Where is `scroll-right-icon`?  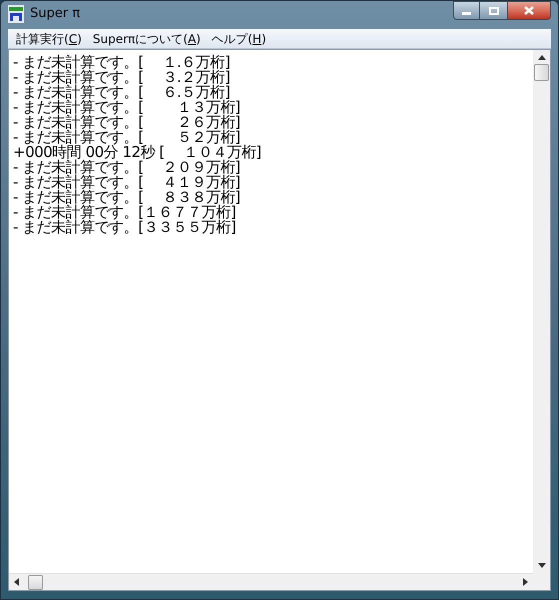
scroll-right-icon is located at coordinates (525, 582).